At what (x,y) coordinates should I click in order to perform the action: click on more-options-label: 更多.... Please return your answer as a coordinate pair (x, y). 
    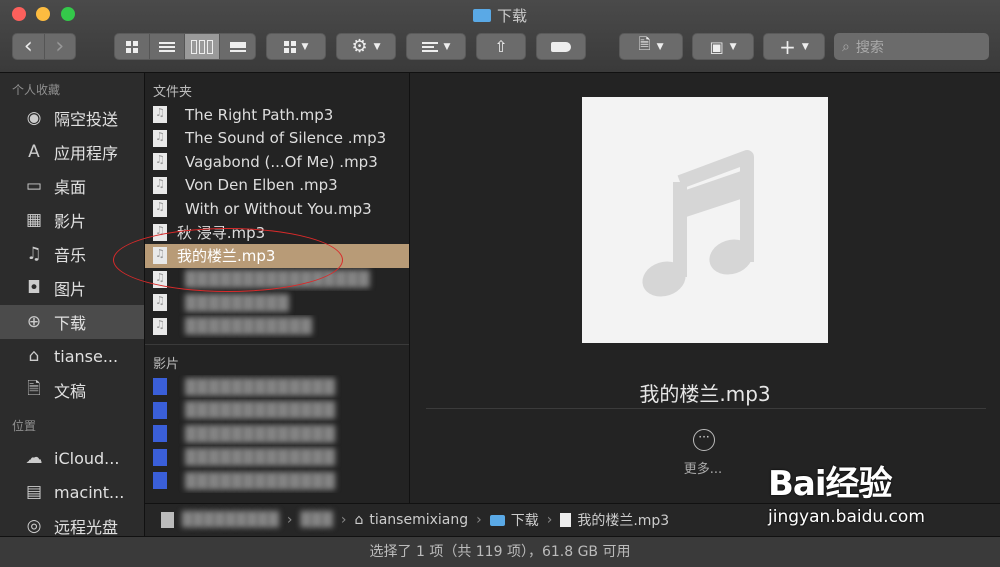
    Looking at the image, I should click on (703, 467).